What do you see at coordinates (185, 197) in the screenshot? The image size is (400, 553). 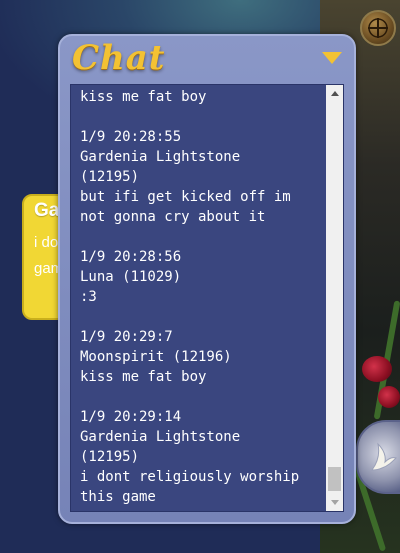 I see `chat-line: but ifi get kicked off im` at bounding box center [185, 197].